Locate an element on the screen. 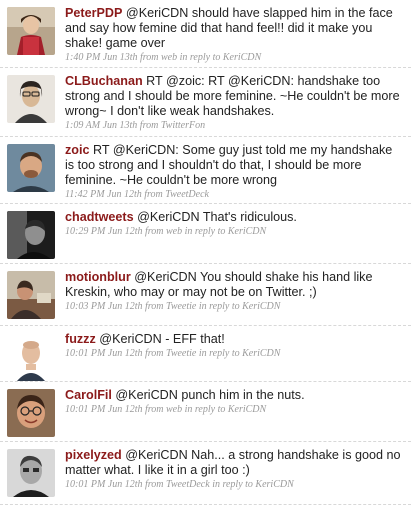  tweet-screen-name: motionblur is located at coordinates (98, 277).